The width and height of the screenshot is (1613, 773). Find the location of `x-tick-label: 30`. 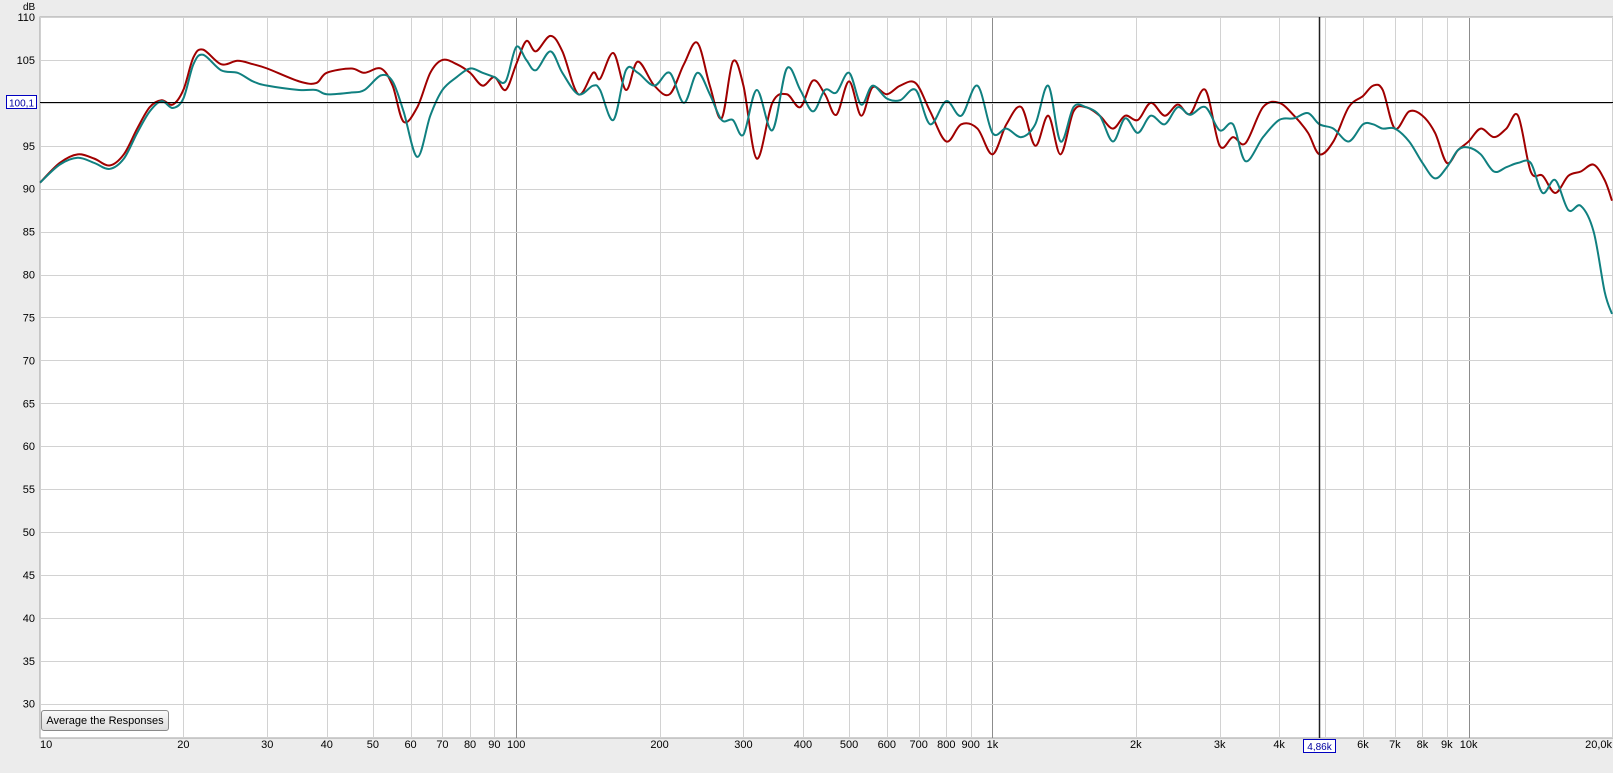

x-tick-label: 30 is located at coordinates (267, 745).